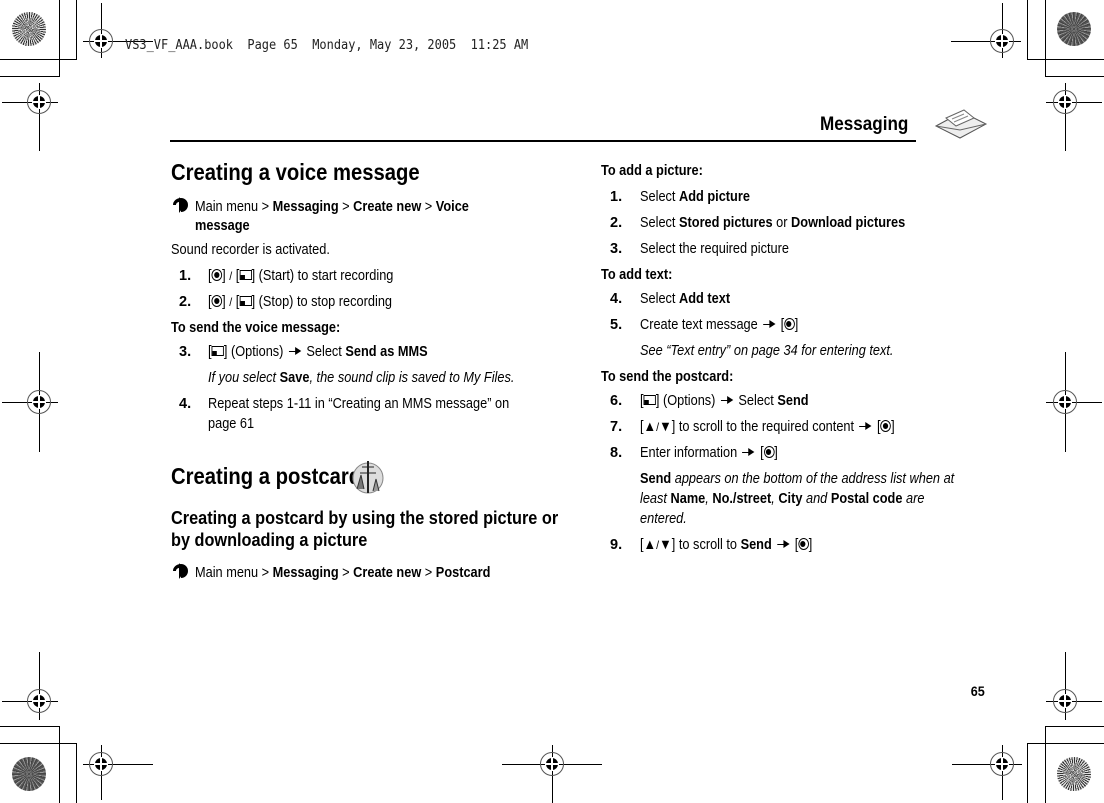 The image size is (1104, 803). What do you see at coordinates (269, 539) in the screenshot?
I see `postcard-subheading-line2: by downloading a picture` at bounding box center [269, 539].